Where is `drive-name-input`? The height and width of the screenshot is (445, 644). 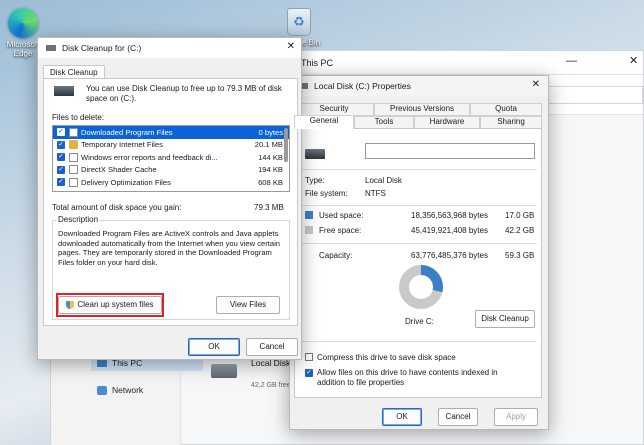 drive-name-input is located at coordinates (450, 151).